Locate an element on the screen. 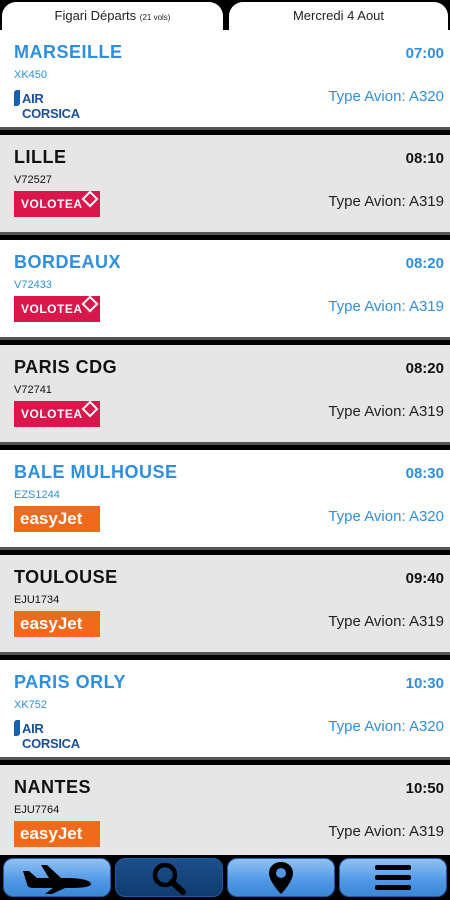 The width and height of the screenshot is (450, 900). tab-date-label: Mercredi 4 Aout is located at coordinates (338, 15).